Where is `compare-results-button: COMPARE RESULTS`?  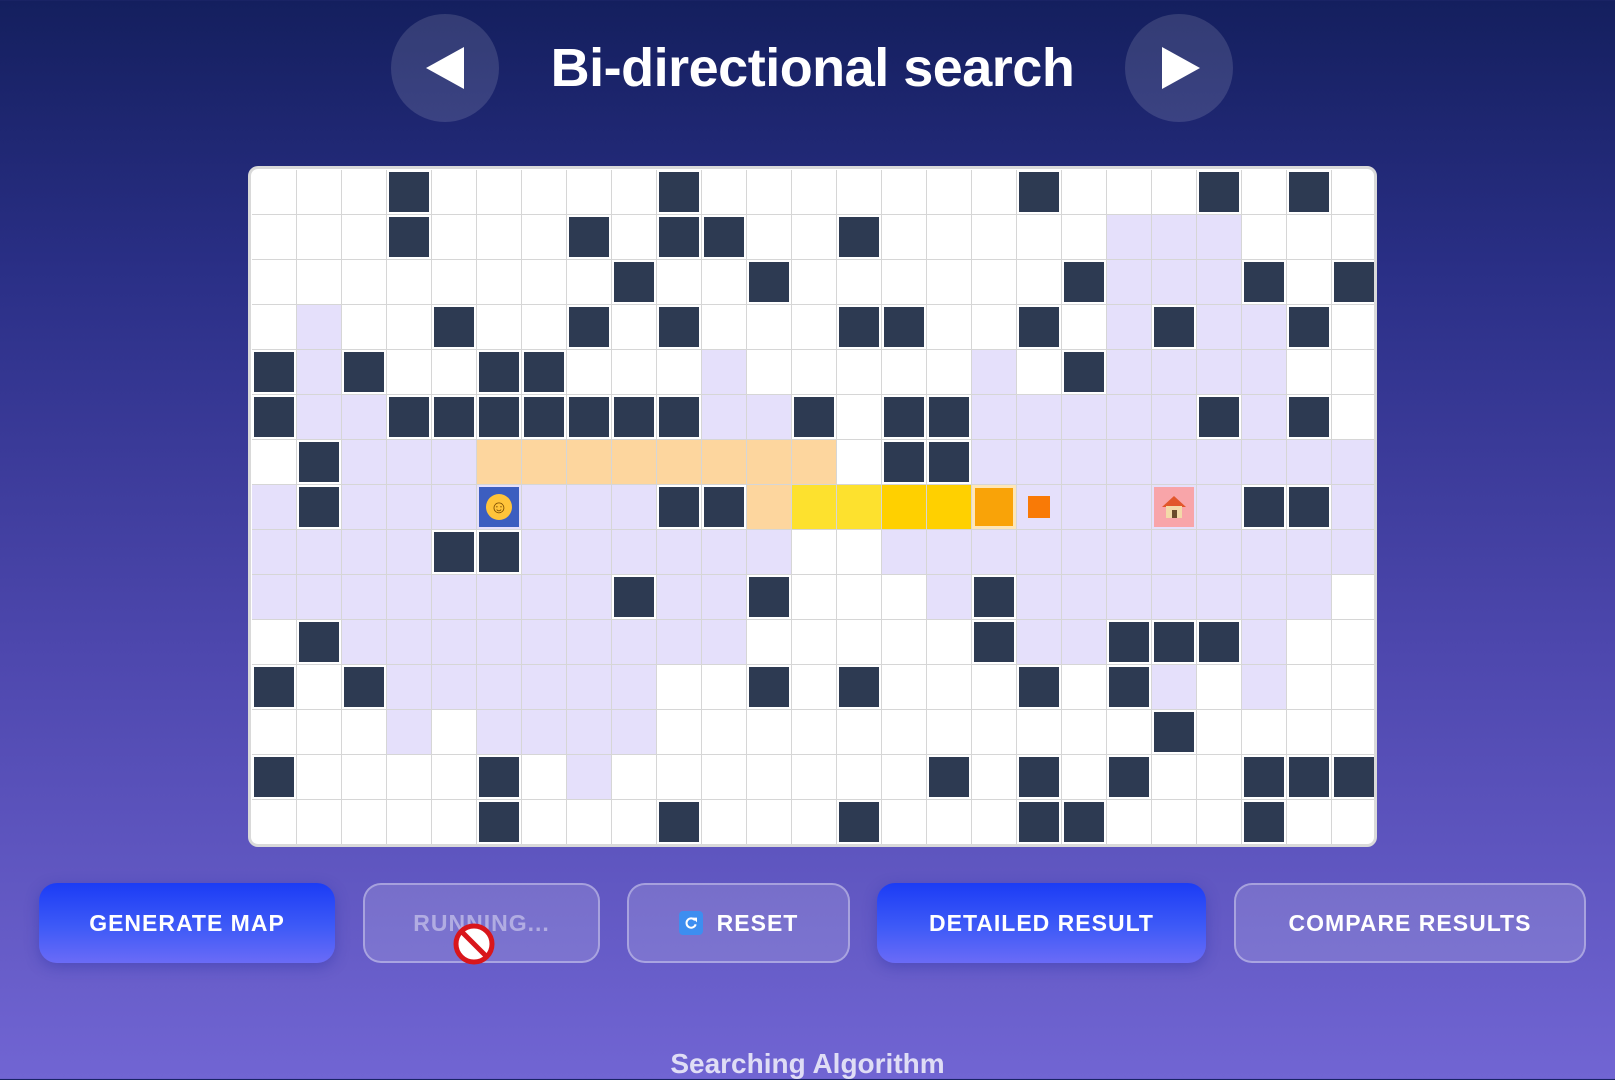 compare-results-button: COMPARE RESULTS is located at coordinates (1410, 923).